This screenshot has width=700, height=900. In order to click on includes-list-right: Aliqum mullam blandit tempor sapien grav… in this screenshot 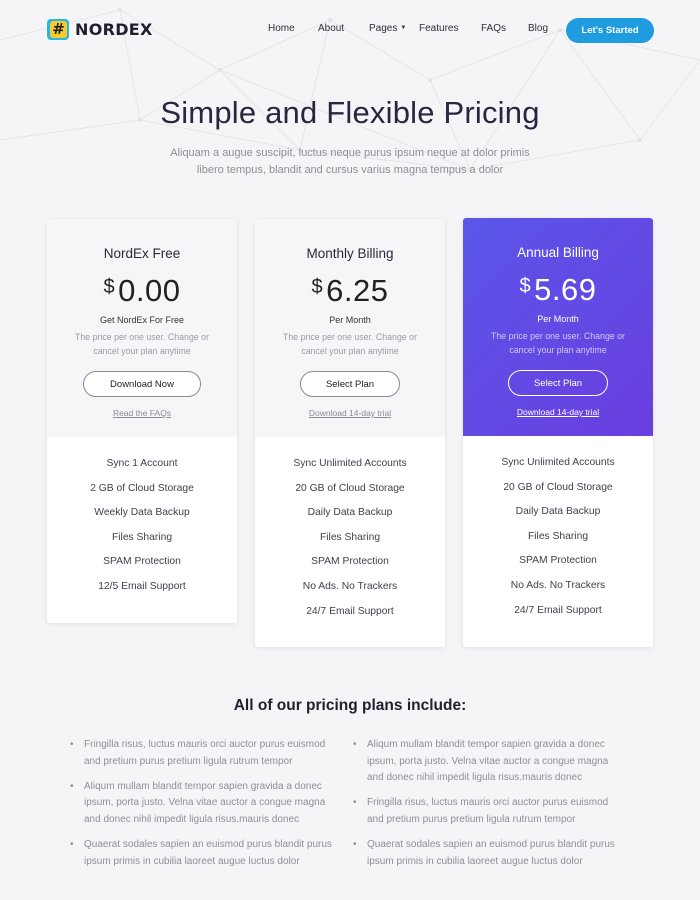, I will do `click(489, 808)`.